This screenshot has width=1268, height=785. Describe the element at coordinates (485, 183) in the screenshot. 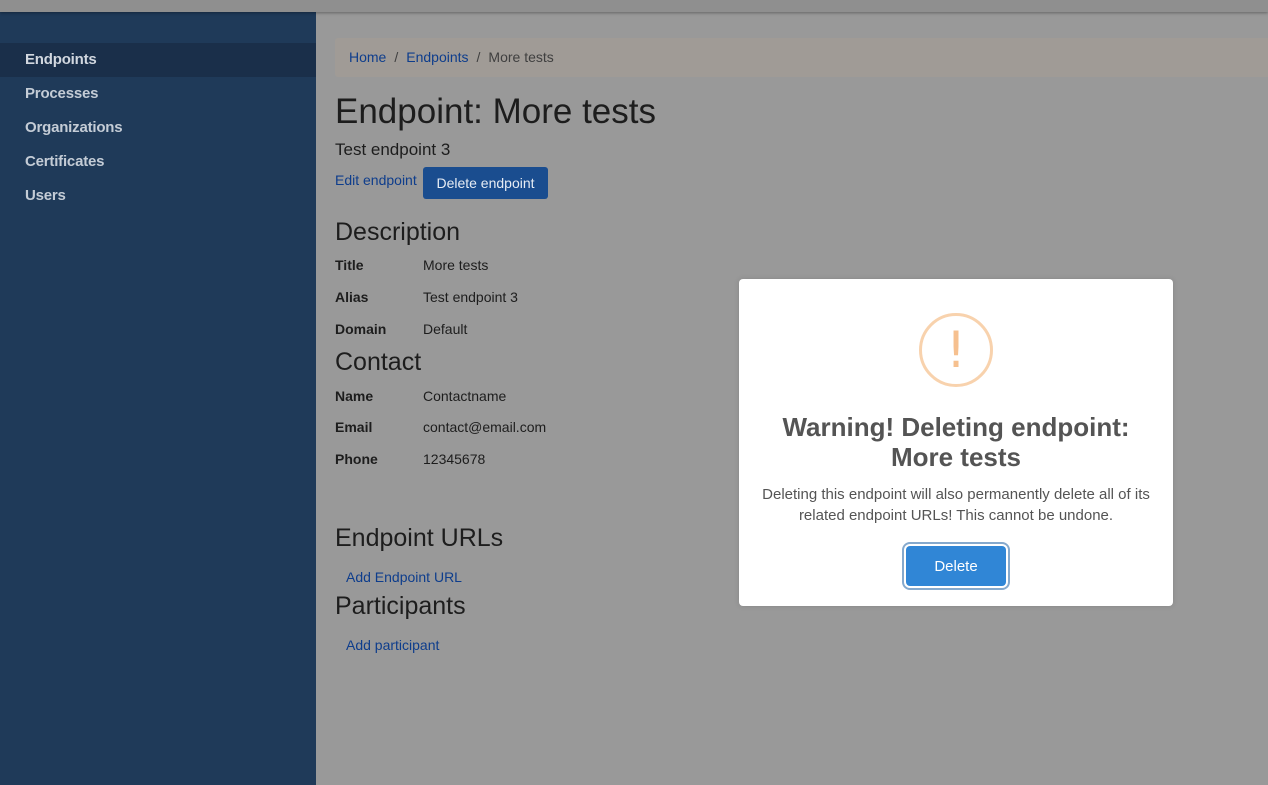

I see `delete-endpoint-button: Delete endpoint` at that location.